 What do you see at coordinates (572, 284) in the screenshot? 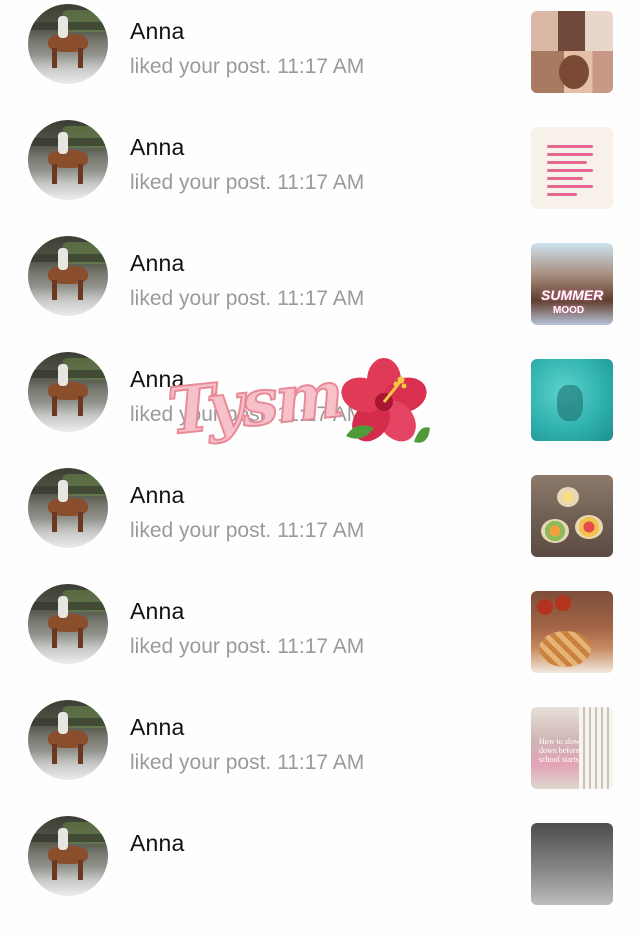
I see `post-thumbnail: SUMMER MOOD` at bounding box center [572, 284].